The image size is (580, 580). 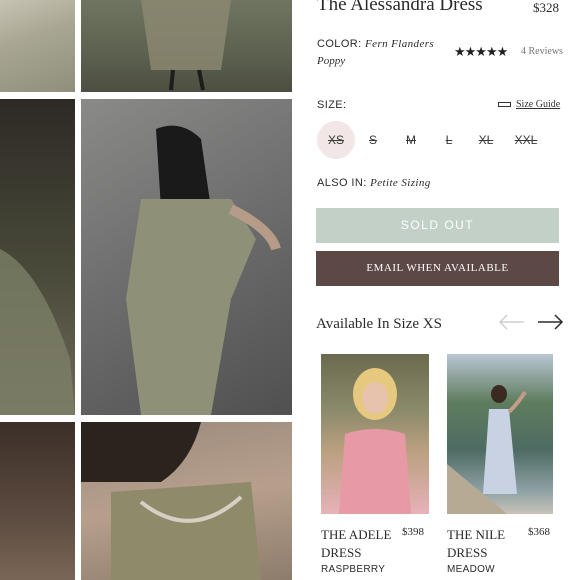 What do you see at coordinates (339, 44) in the screenshot?
I see `color-label: COLOR:` at bounding box center [339, 44].